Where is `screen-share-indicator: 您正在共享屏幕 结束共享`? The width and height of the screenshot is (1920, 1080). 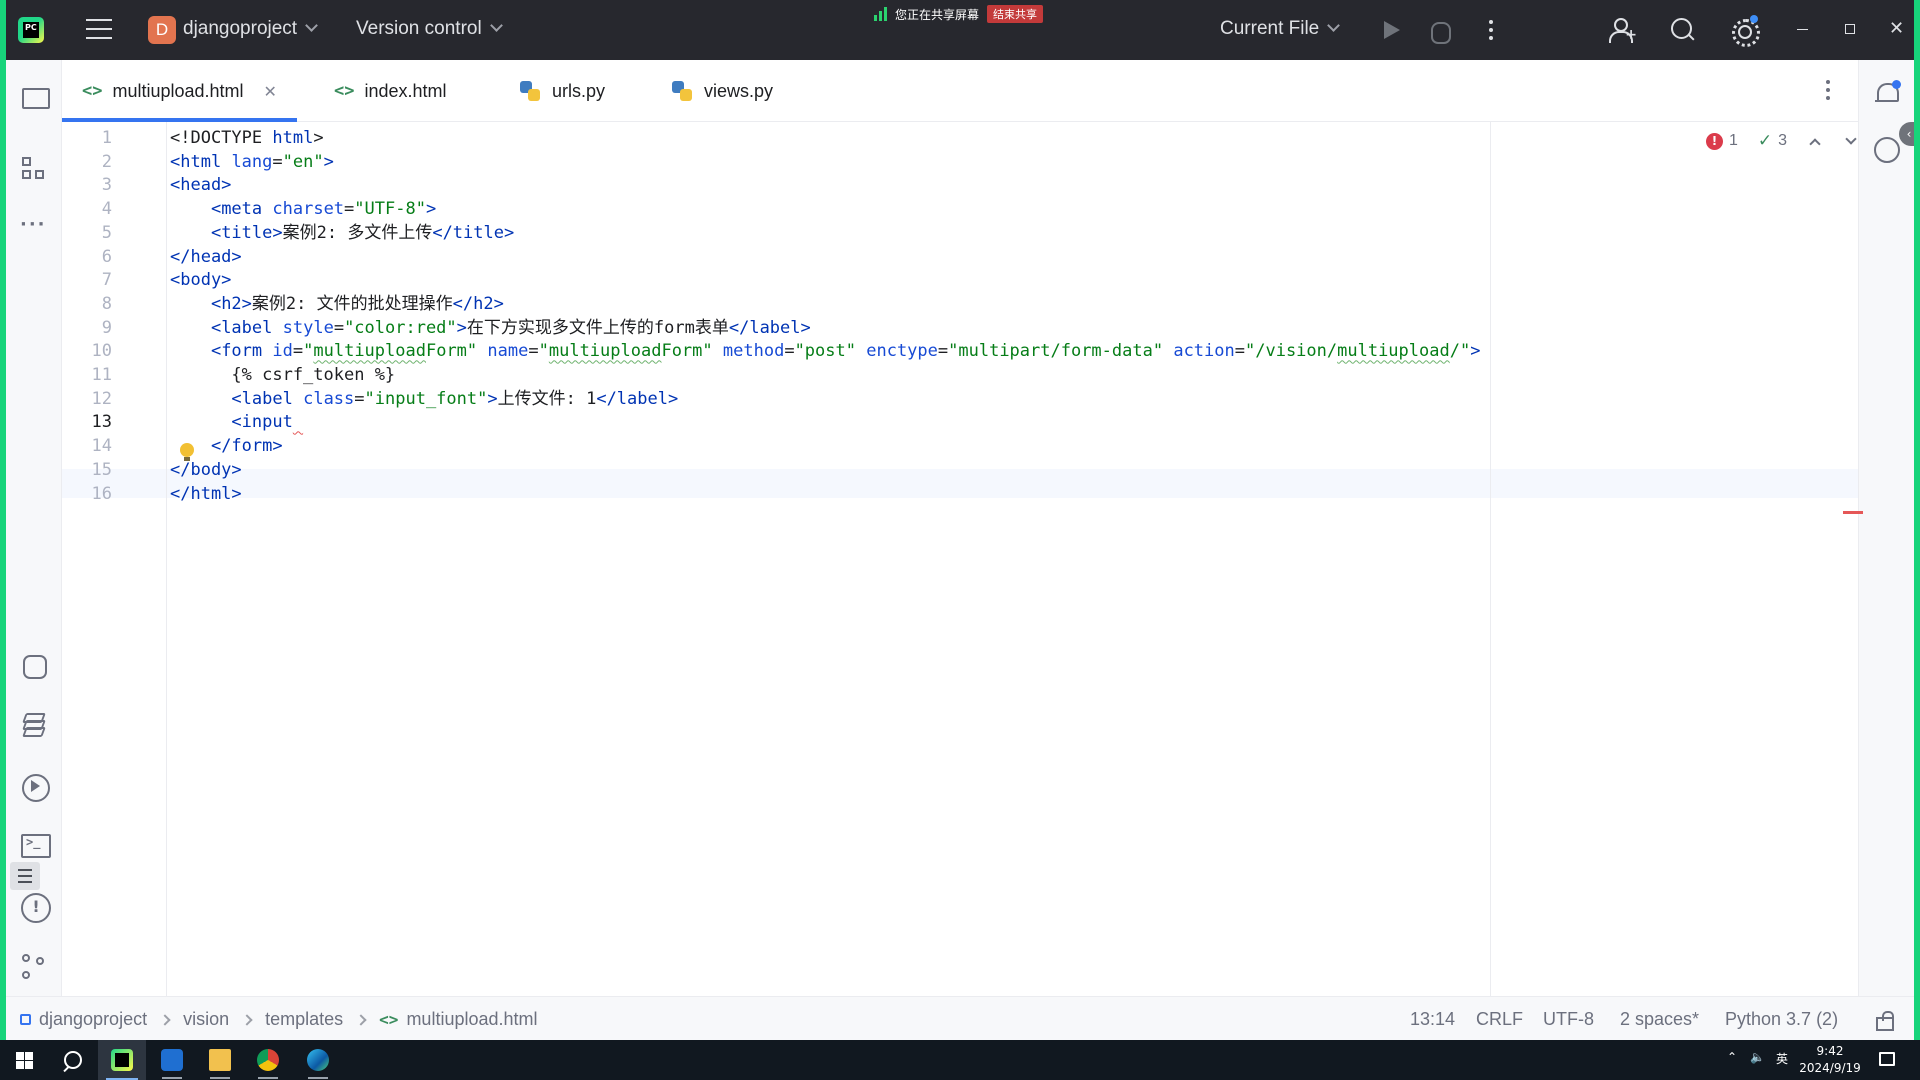 screen-share-indicator: 您正在共享屏幕 结束共享 is located at coordinates (959, 14).